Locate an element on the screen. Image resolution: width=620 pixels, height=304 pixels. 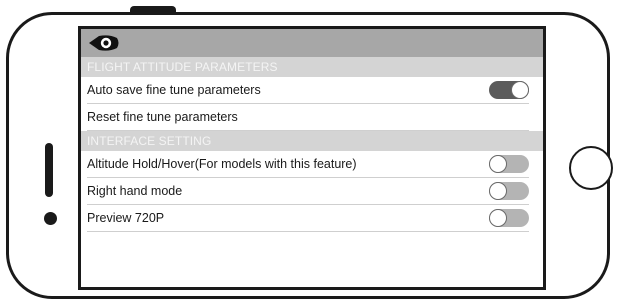
setting-label-preview-720p: Preview 720P is located at coordinates (126, 218).